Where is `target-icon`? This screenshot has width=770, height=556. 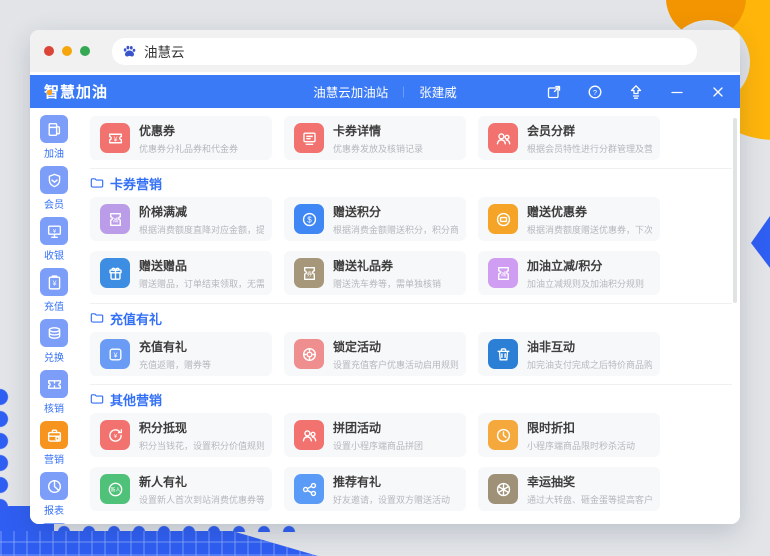
target-icon is located at coordinates (309, 354).